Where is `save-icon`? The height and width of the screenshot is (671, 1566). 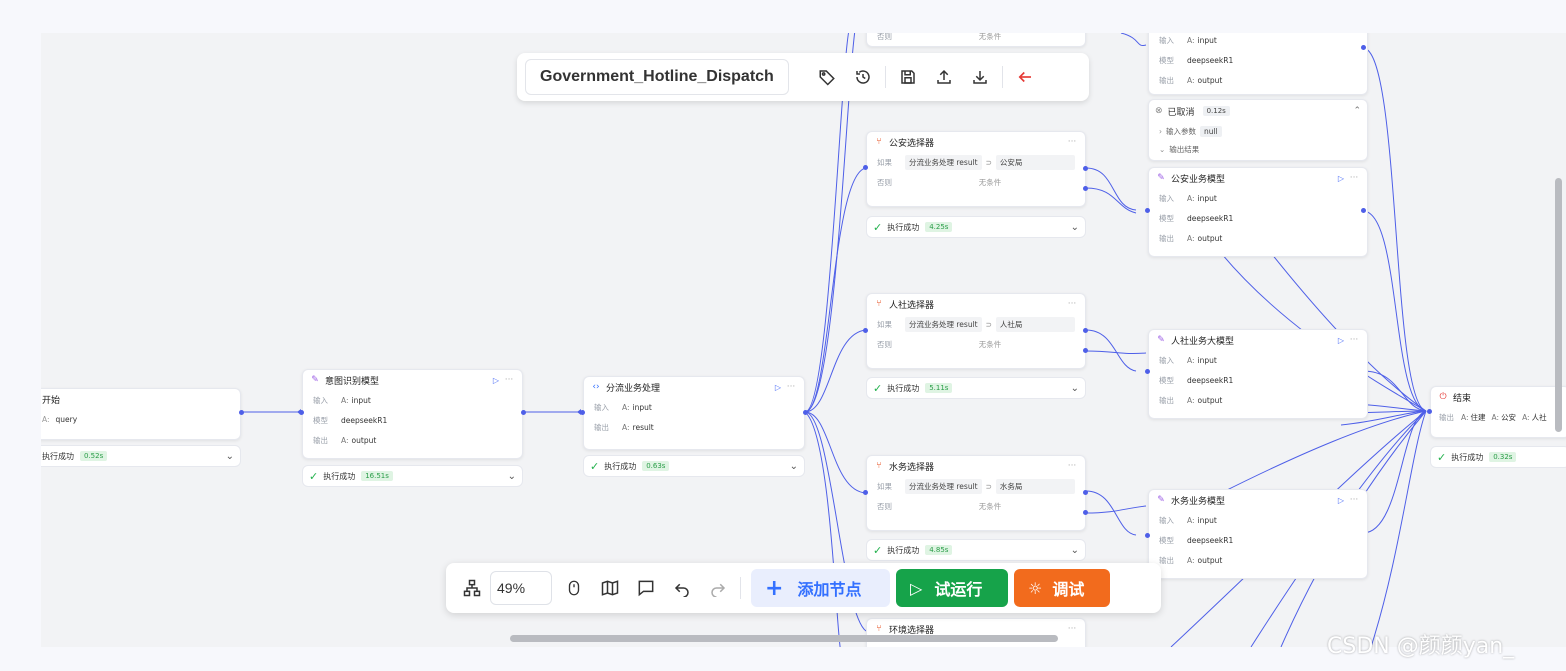 save-icon is located at coordinates (908, 77).